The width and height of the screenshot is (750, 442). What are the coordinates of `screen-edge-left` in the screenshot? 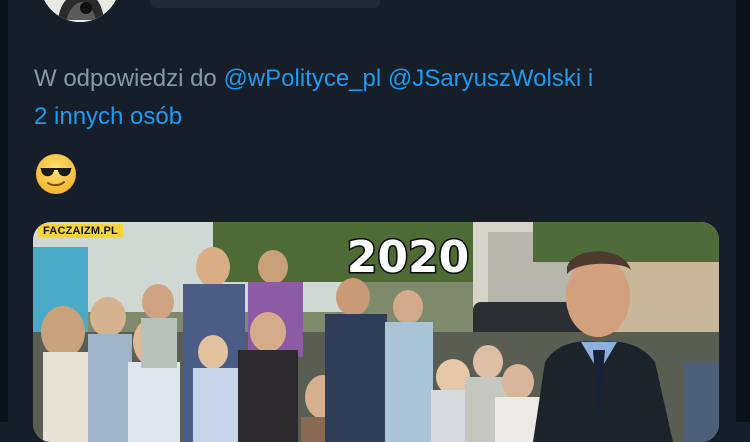 It's located at (4, 211).